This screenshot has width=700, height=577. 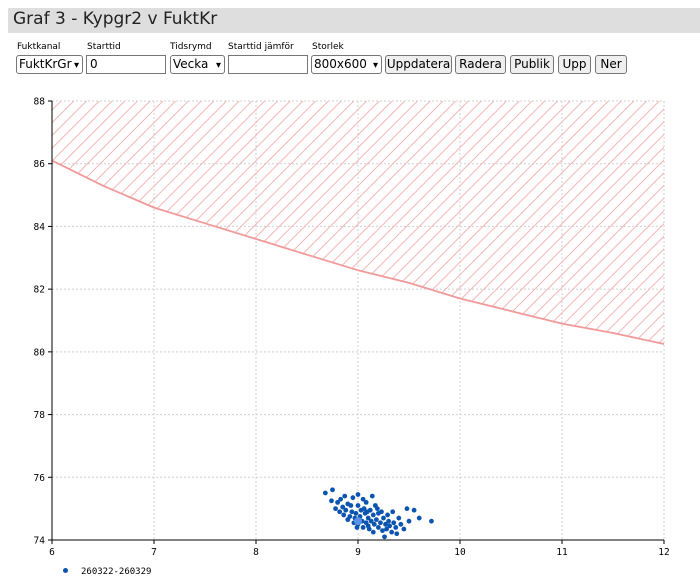 I want to click on publik-button: Publik, so click(x=532, y=64).